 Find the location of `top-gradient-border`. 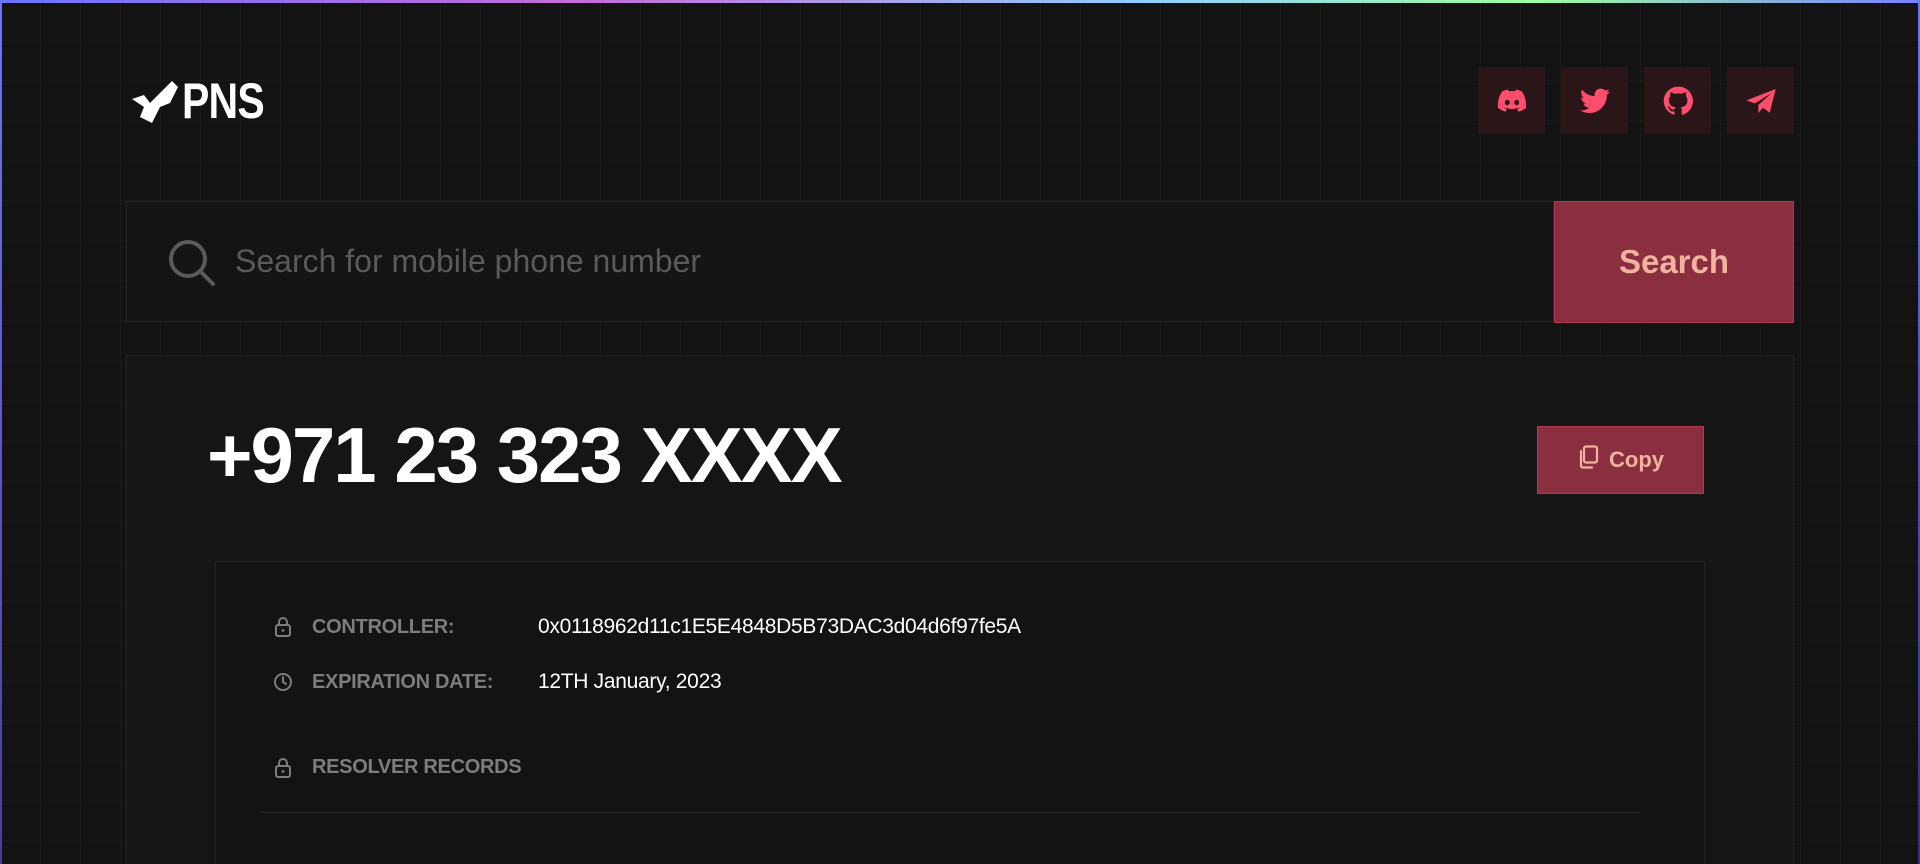

top-gradient-border is located at coordinates (960, 1).